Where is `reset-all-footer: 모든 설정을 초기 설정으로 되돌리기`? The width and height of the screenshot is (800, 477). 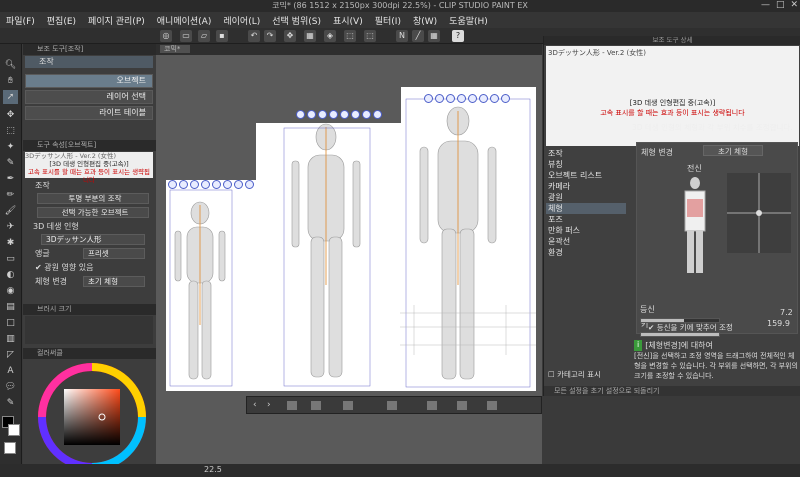 reset-all-footer: 모든 설정을 초기 설정으로 되돌리기 is located at coordinates (672, 391).